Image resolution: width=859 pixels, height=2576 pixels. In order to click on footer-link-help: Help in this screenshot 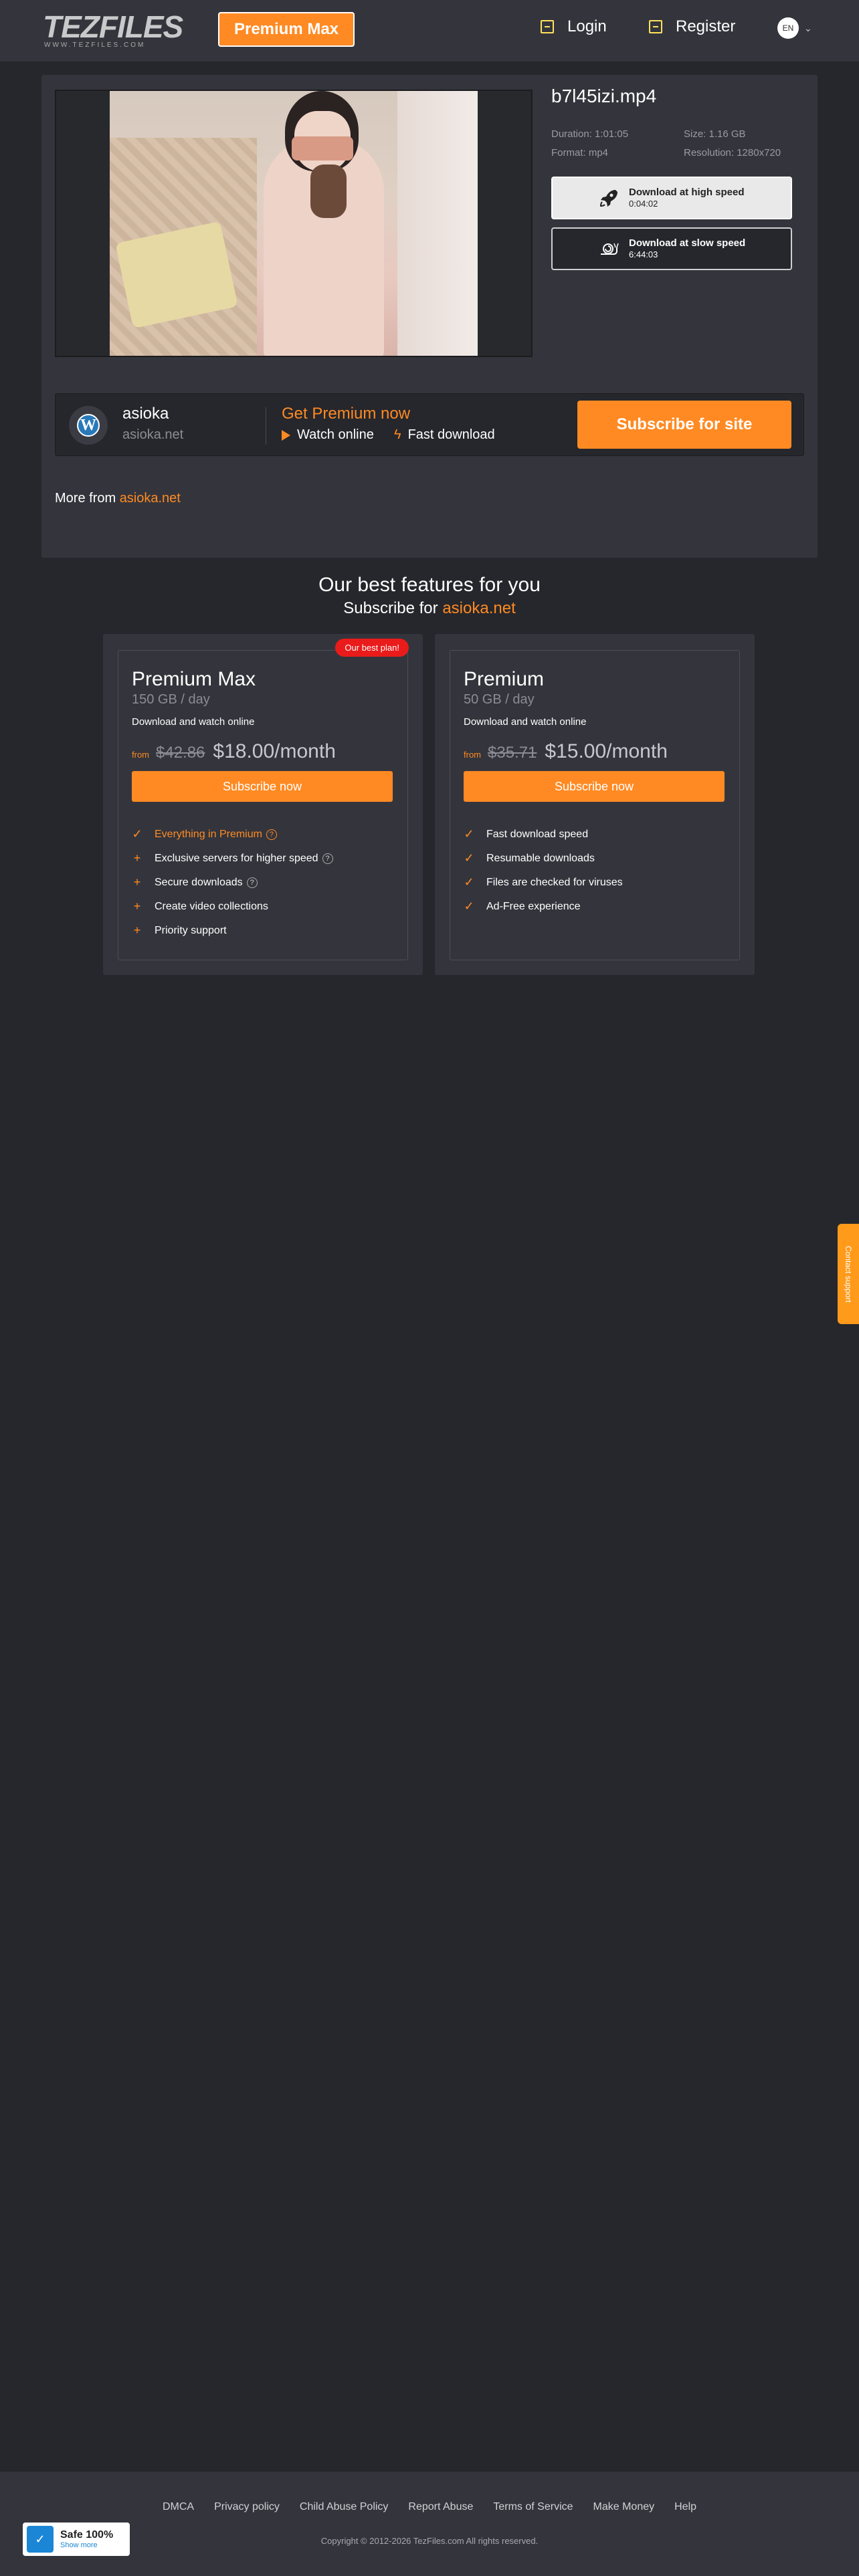, I will do `click(685, 2507)`.